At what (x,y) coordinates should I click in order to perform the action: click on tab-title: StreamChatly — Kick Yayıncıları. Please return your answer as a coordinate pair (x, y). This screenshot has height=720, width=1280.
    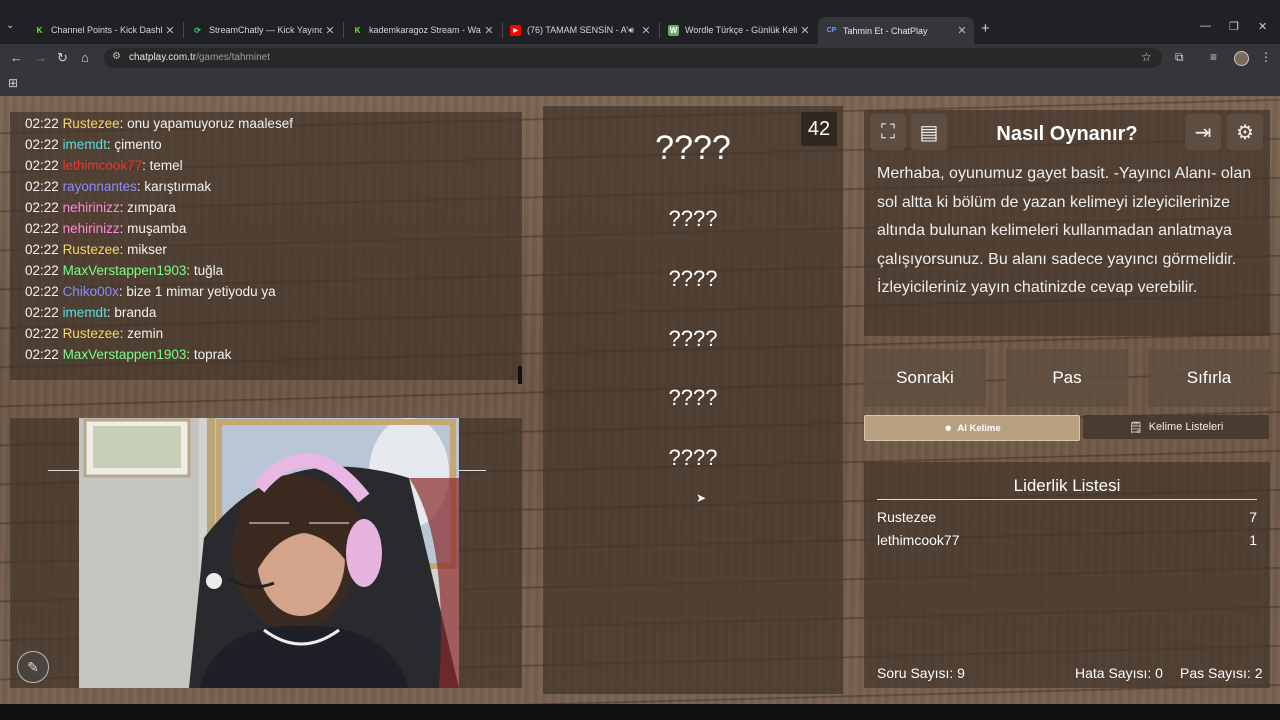
    Looking at the image, I should click on (265, 30).